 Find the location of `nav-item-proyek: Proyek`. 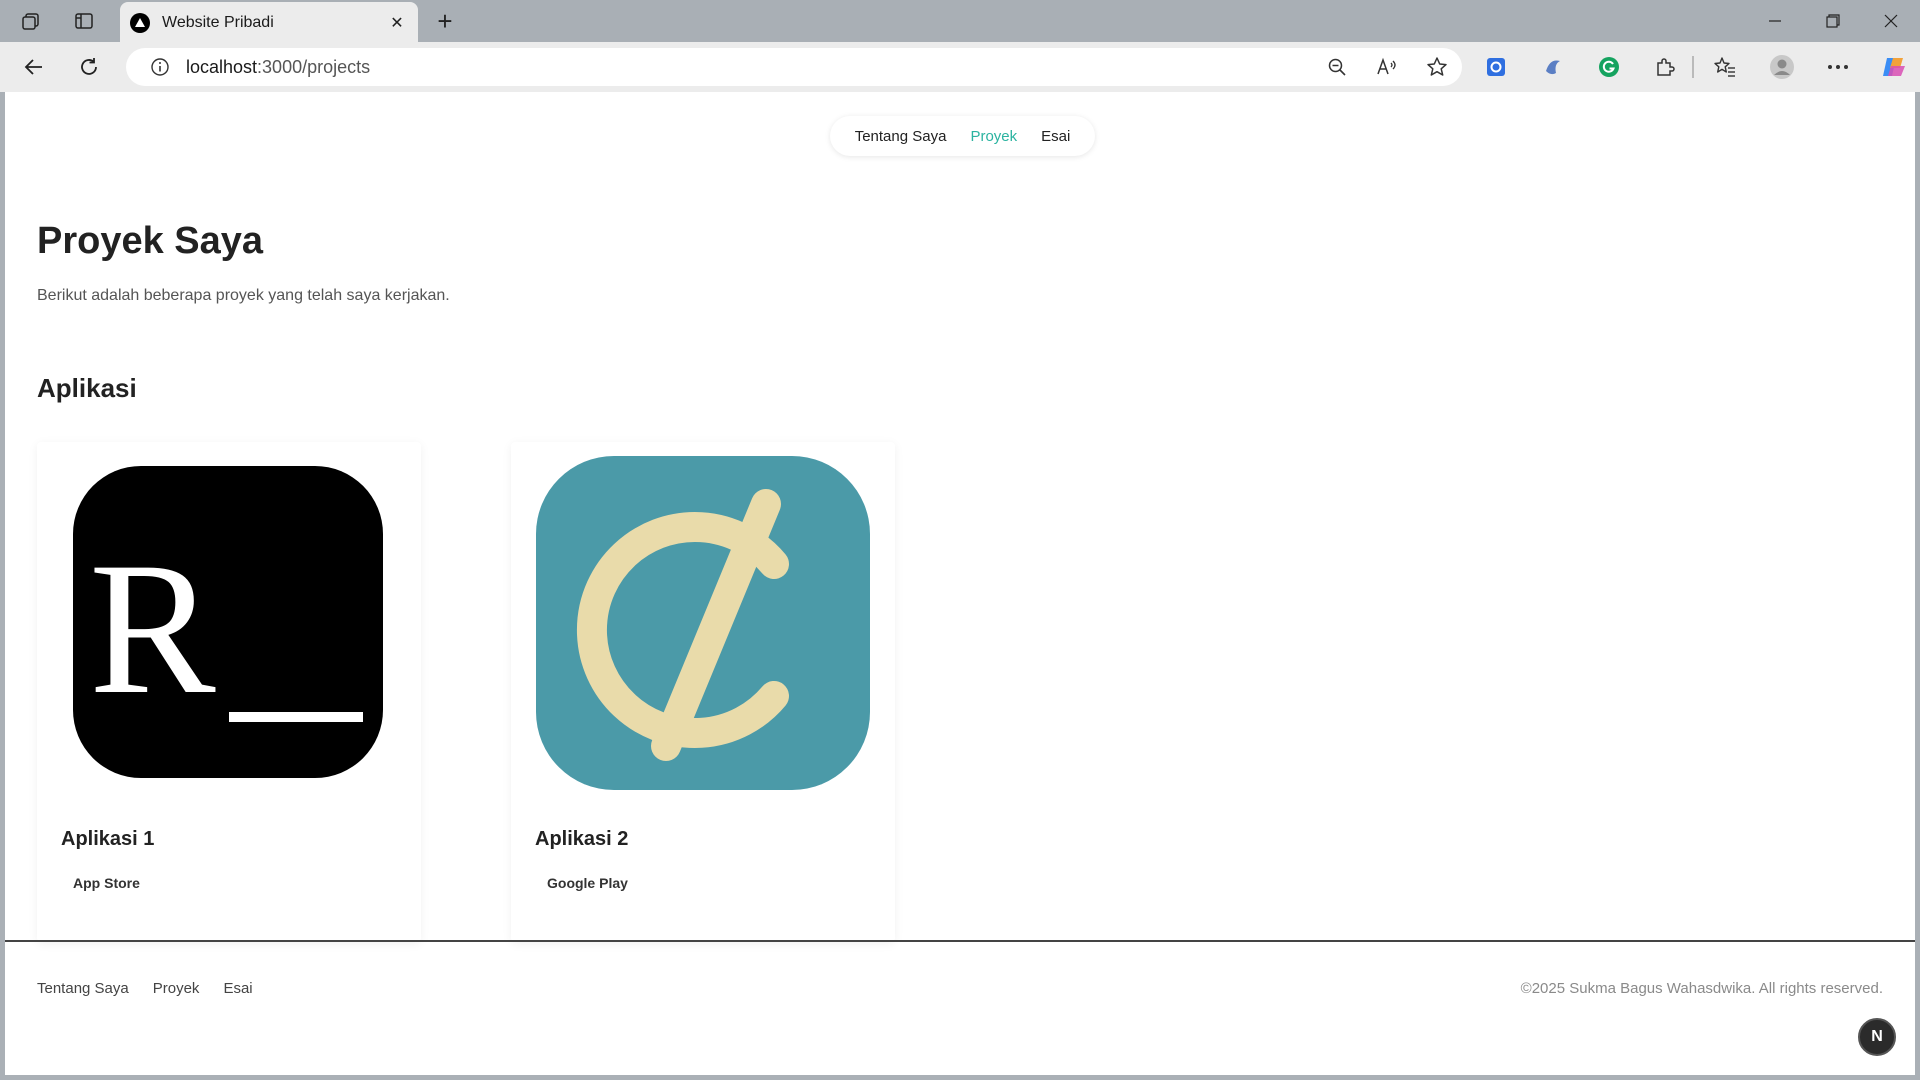

nav-item-proyek: Proyek is located at coordinates (993, 136).